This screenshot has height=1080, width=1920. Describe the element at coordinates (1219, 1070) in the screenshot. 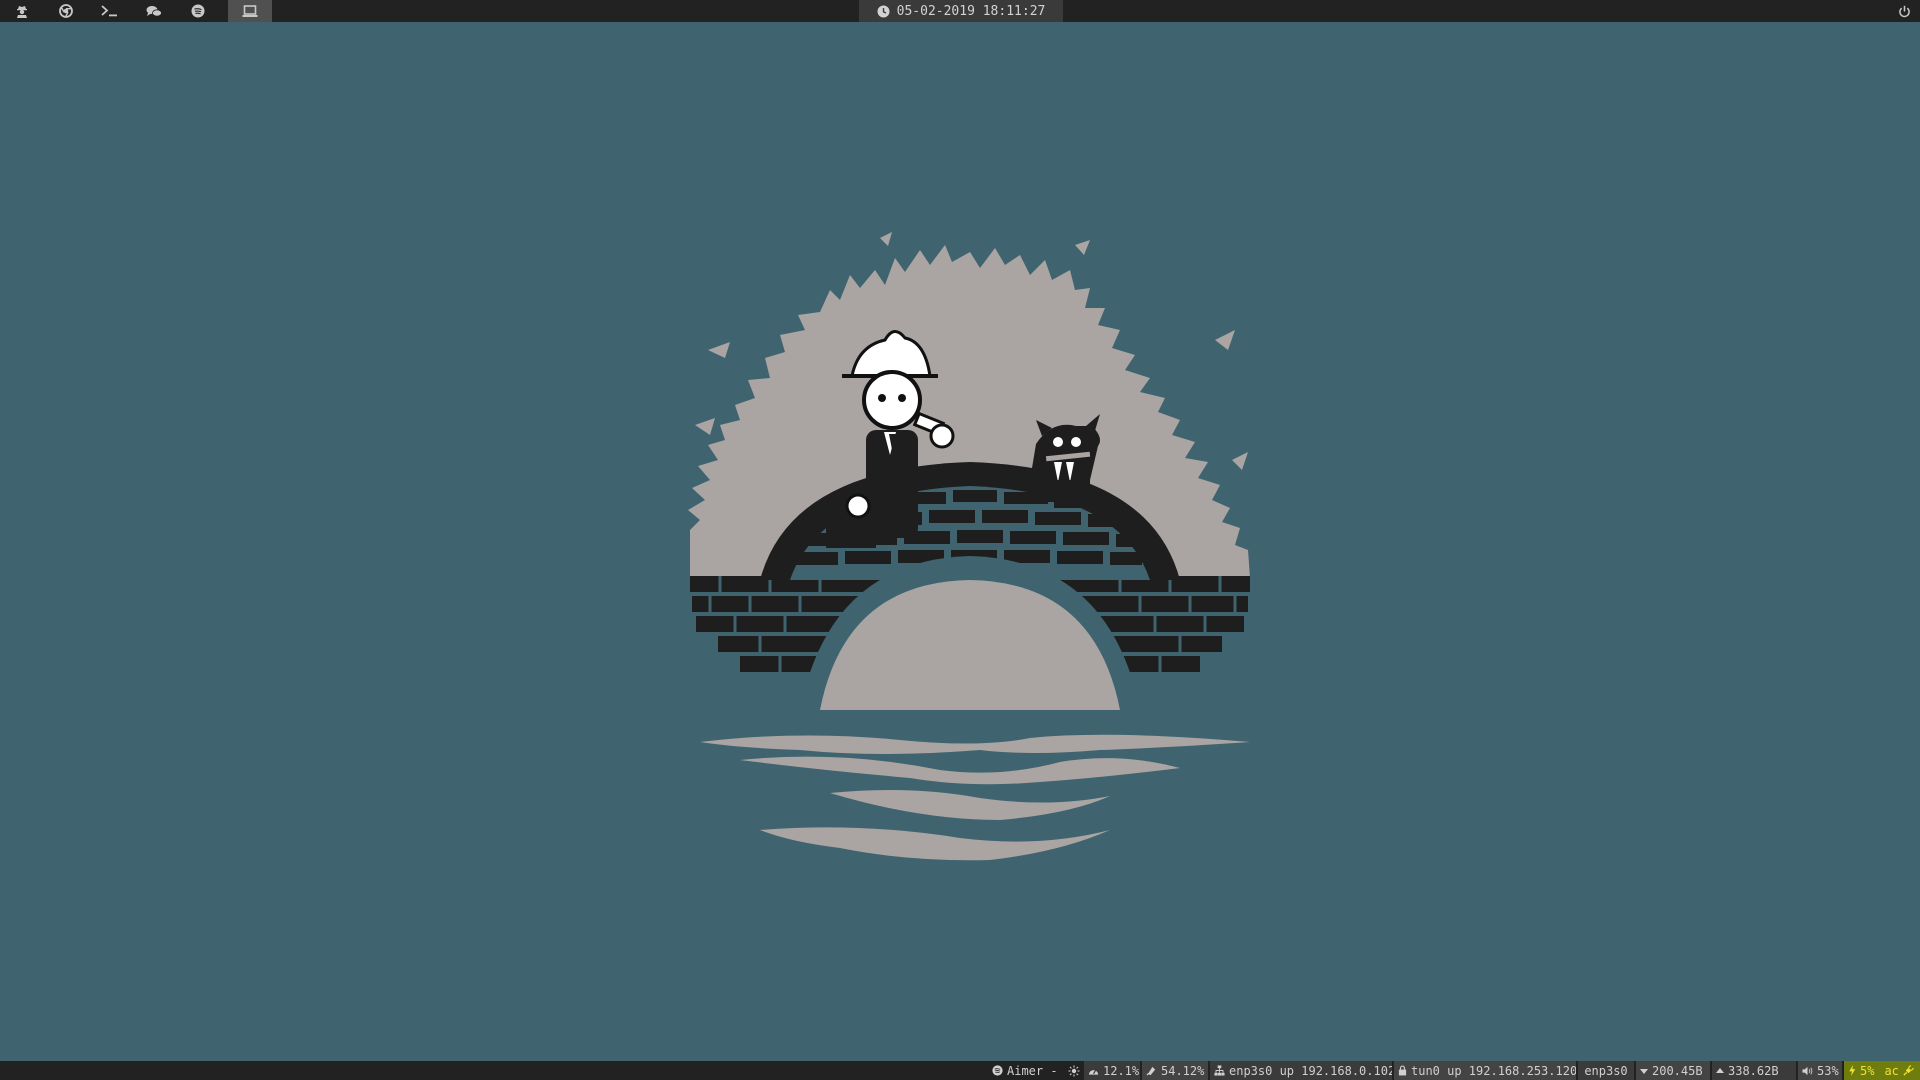

I see `sitemap-icon` at that location.